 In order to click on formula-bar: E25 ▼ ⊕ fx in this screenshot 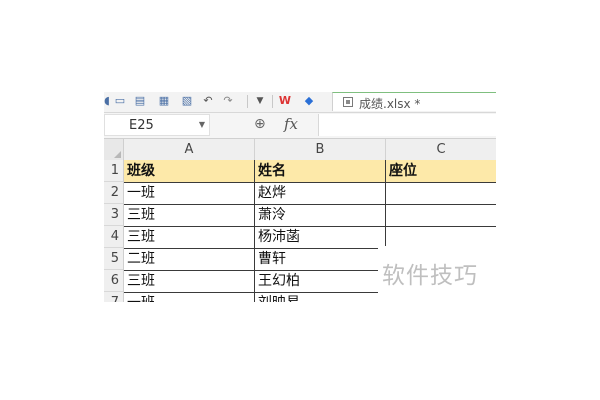, I will do `click(300, 126)`.